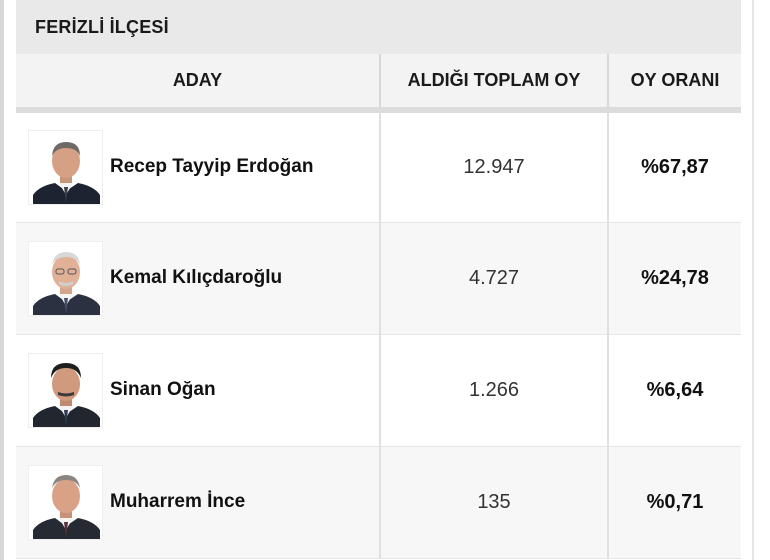 This screenshot has height=560, width=770. What do you see at coordinates (494, 83) in the screenshot?
I see `header-votes: ALDIĞI TOPLAM OY` at bounding box center [494, 83].